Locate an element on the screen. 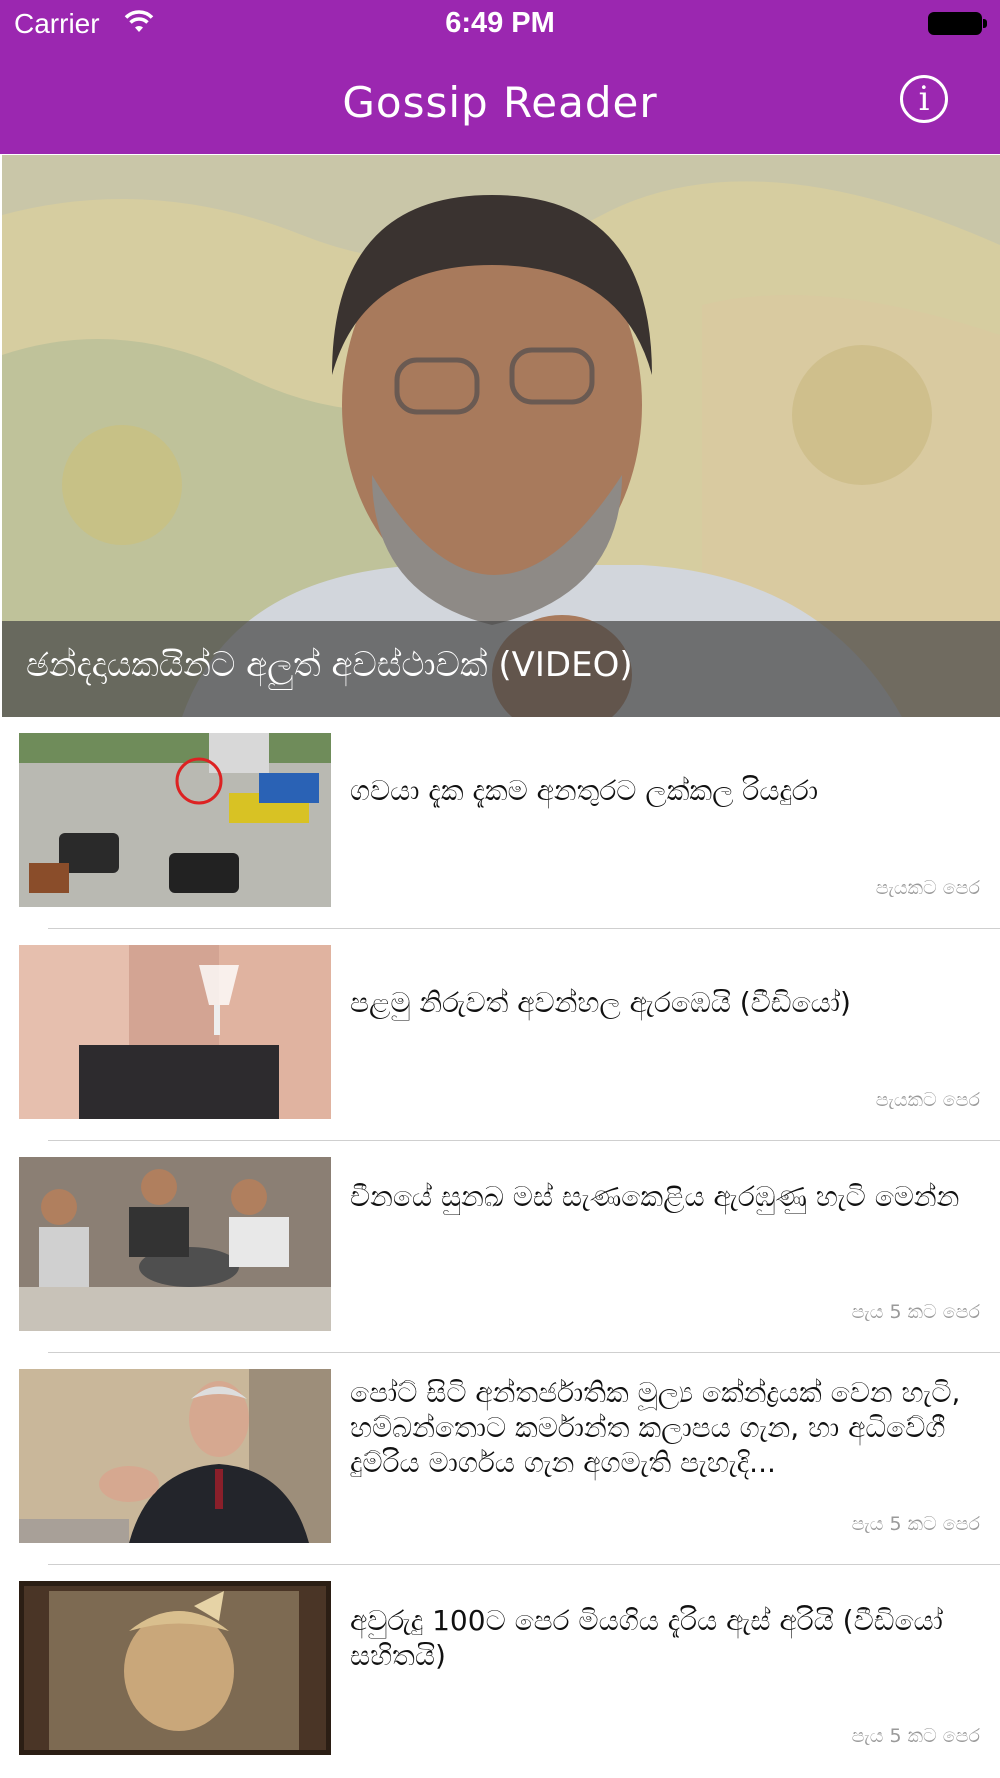 The width and height of the screenshot is (1000, 1778). article-title: පළමු නිරුවත් අවන්හල ඇරඹෙයි (වීඩියෝ) is located at coordinates (600, 1002).